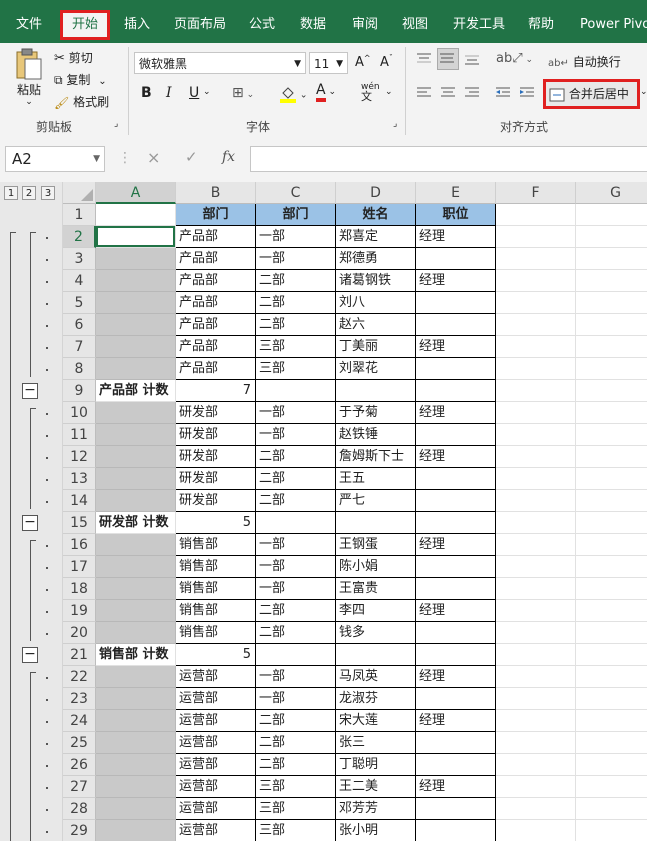  Describe the element at coordinates (79, 479) in the screenshot. I see `row-header: 13` at that location.